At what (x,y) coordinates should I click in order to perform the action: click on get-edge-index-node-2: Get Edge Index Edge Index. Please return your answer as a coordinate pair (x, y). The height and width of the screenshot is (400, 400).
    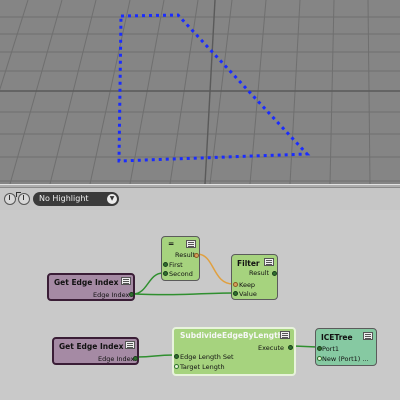
    Looking at the image, I should click on (95, 351).